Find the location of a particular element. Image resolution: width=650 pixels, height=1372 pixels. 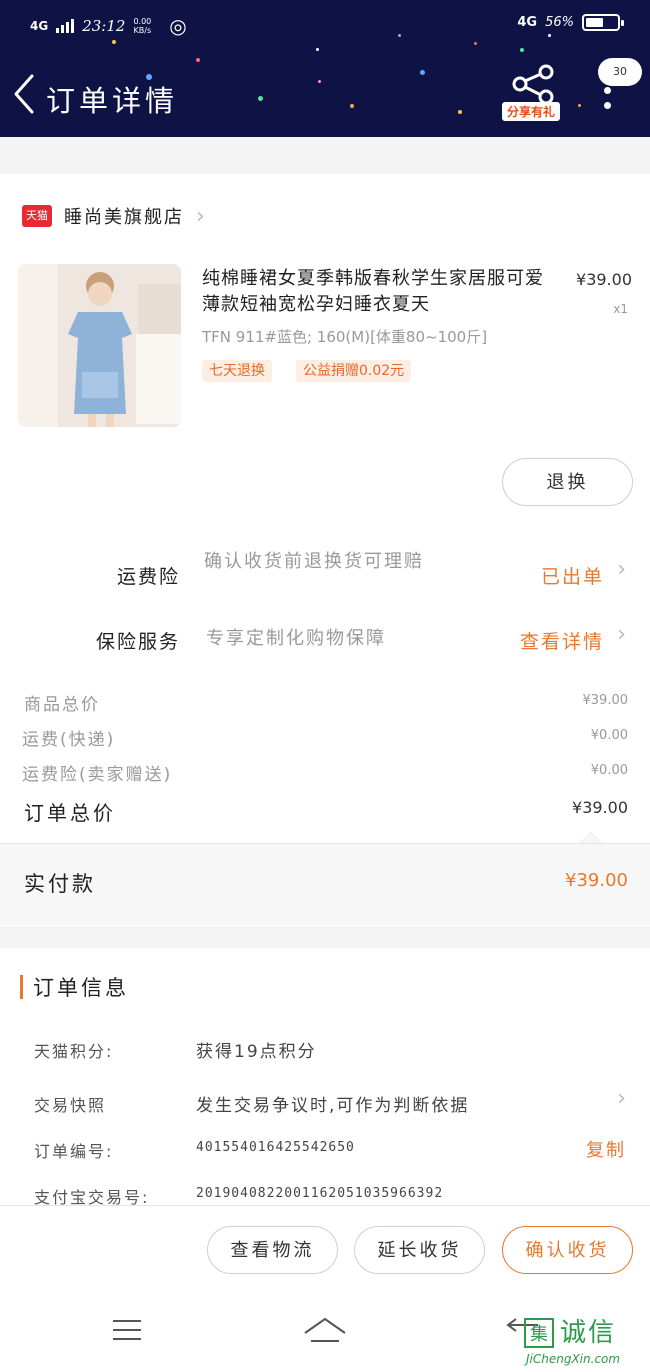

network-speed: 0.00 KB/s is located at coordinates (142, 26).